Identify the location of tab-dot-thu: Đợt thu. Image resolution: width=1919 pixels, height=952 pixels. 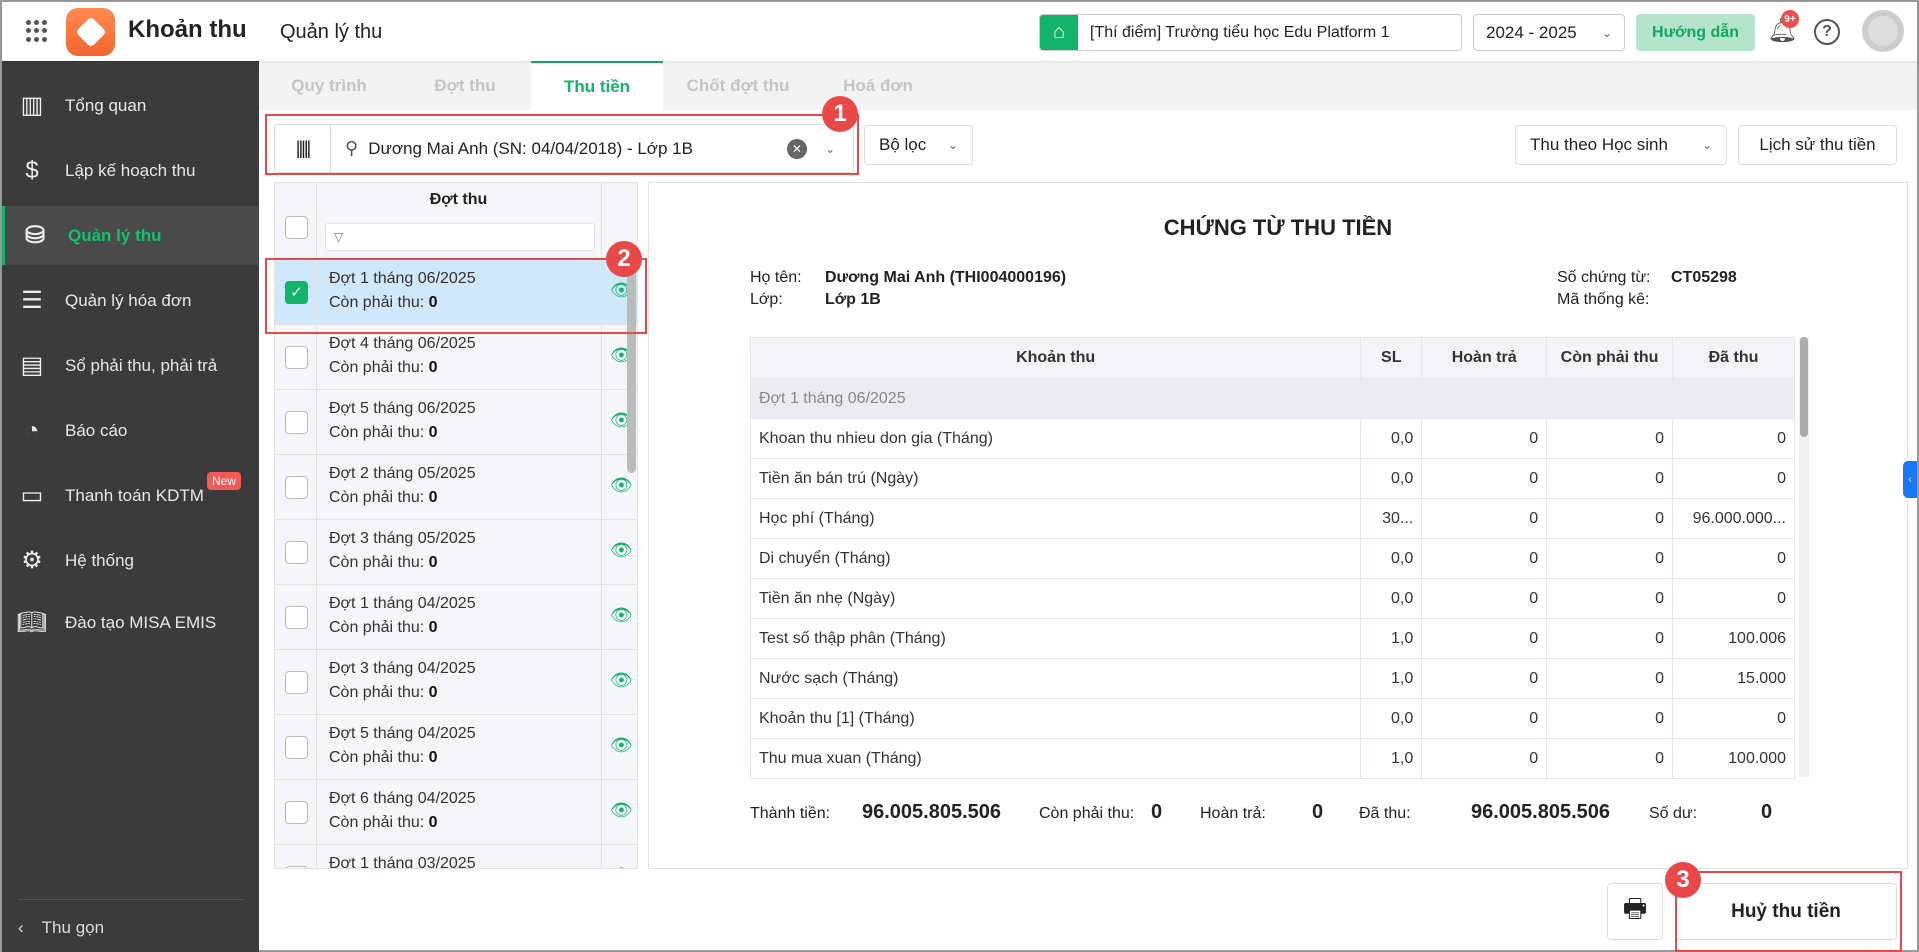
(465, 85).